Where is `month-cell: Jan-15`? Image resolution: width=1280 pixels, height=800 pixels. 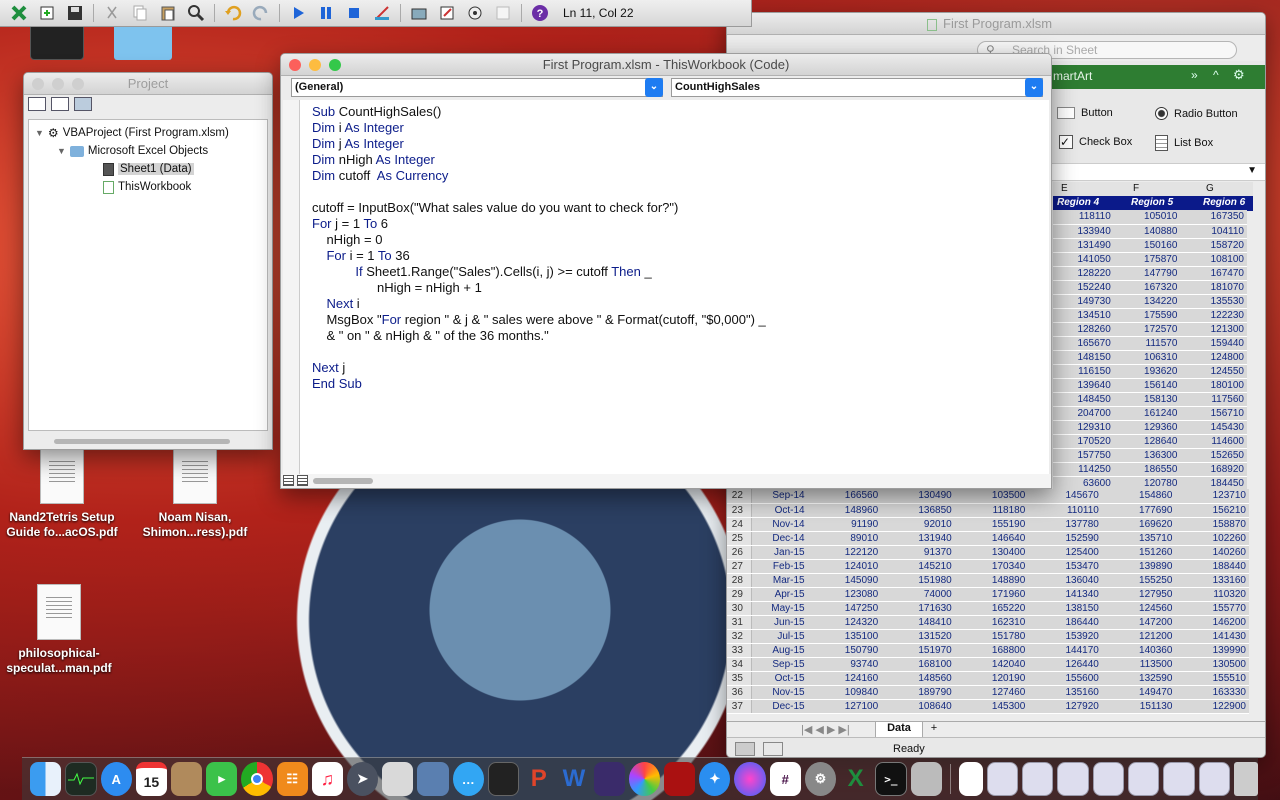 month-cell: Jan-15 is located at coordinates (779, 552).